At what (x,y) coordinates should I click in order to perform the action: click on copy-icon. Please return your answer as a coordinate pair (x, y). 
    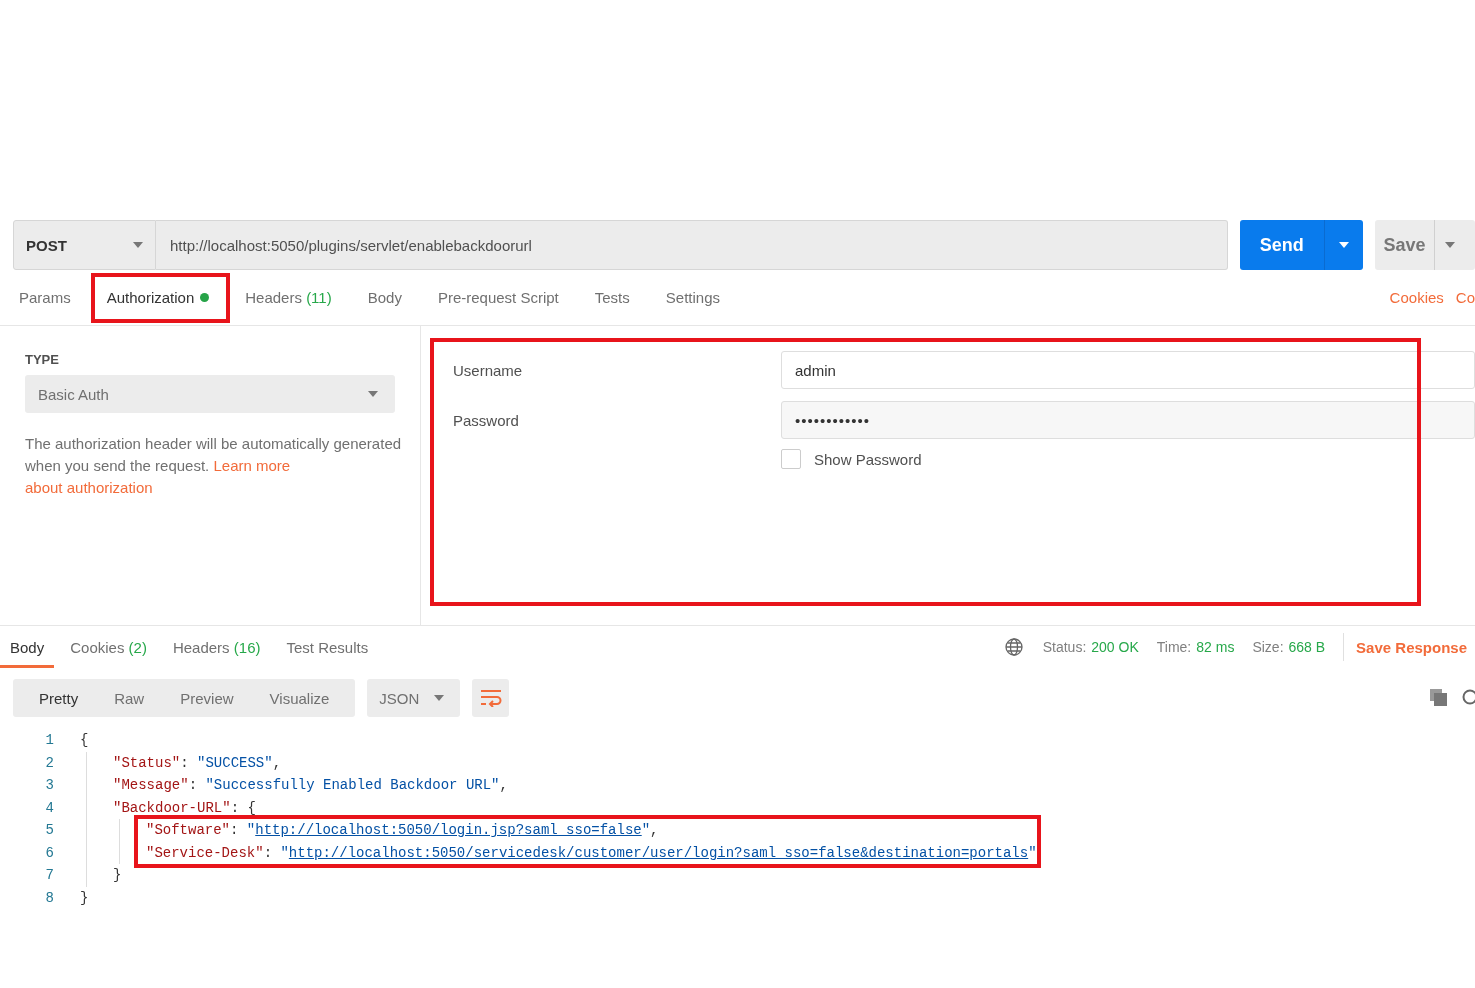
    Looking at the image, I should click on (1439, 698).